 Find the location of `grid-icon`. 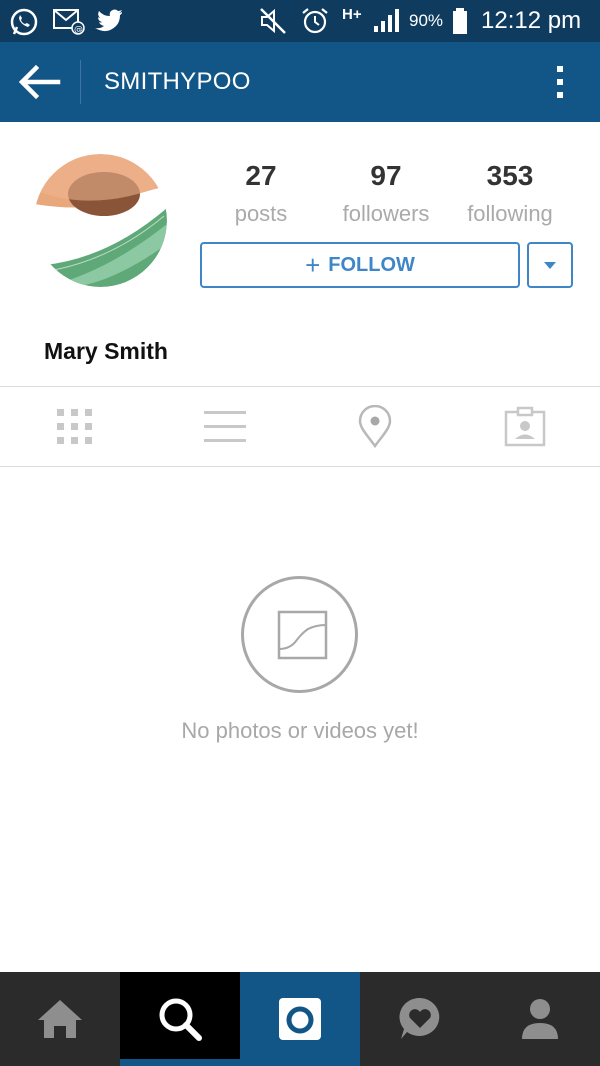

grid-icon is located at coordinates (74, 426).